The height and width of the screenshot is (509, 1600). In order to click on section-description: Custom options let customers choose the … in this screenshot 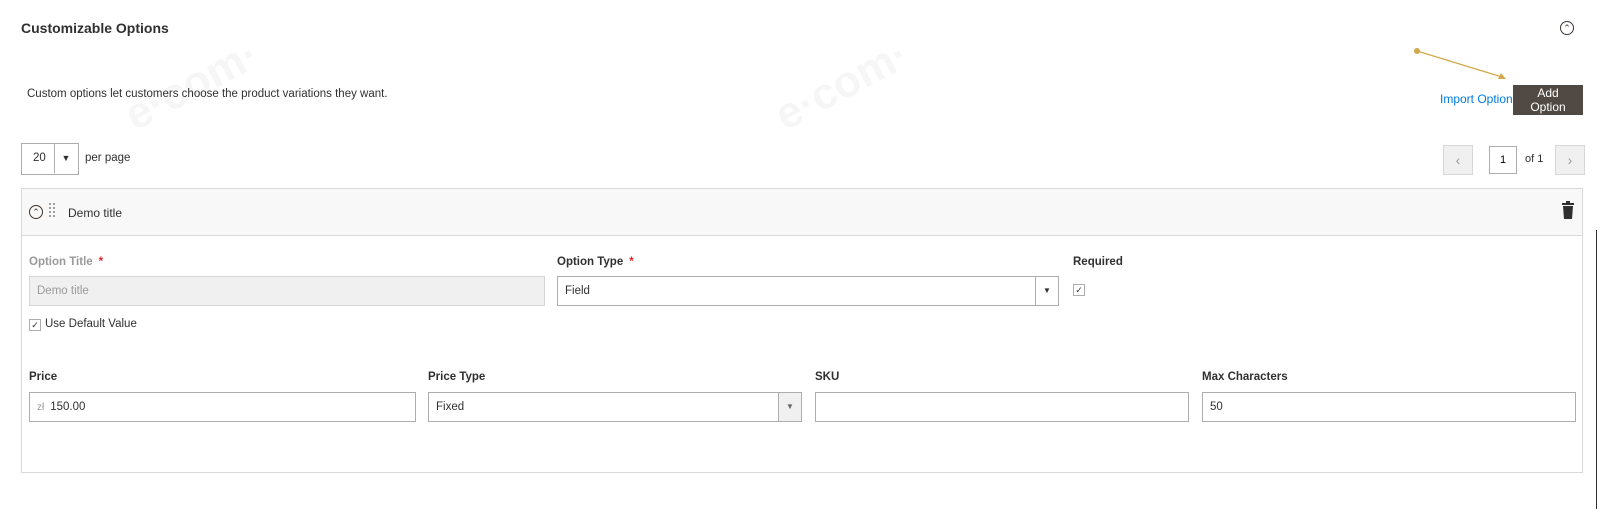, I will do `click(207, 94)`.